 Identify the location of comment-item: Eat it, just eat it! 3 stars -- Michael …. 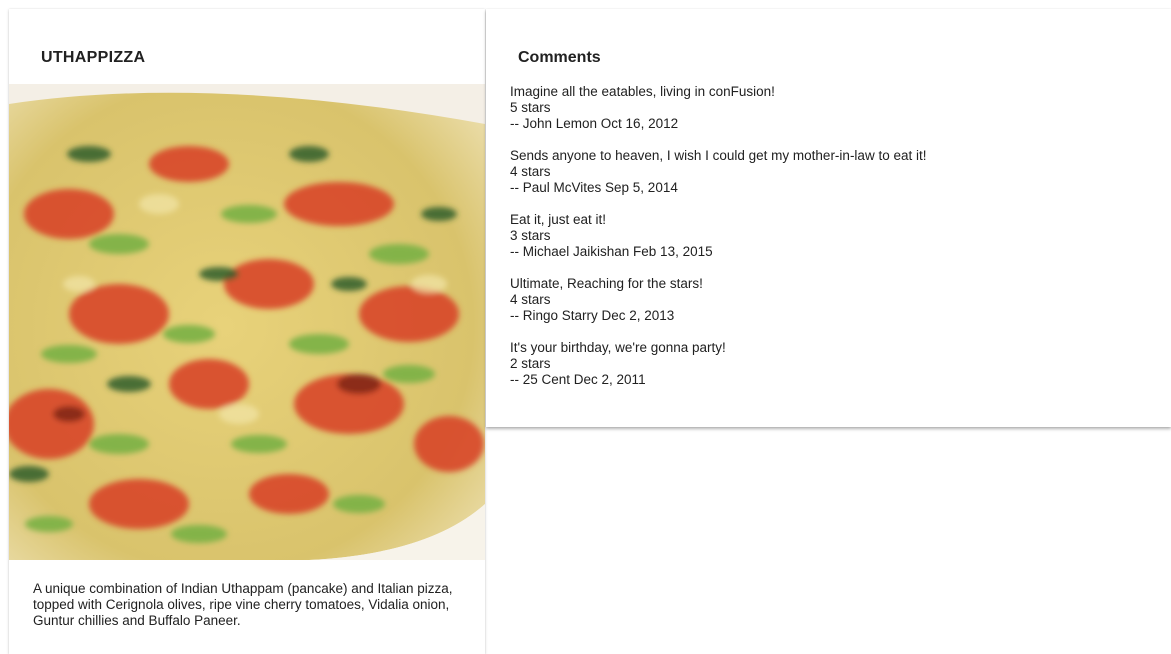
(718, 236).